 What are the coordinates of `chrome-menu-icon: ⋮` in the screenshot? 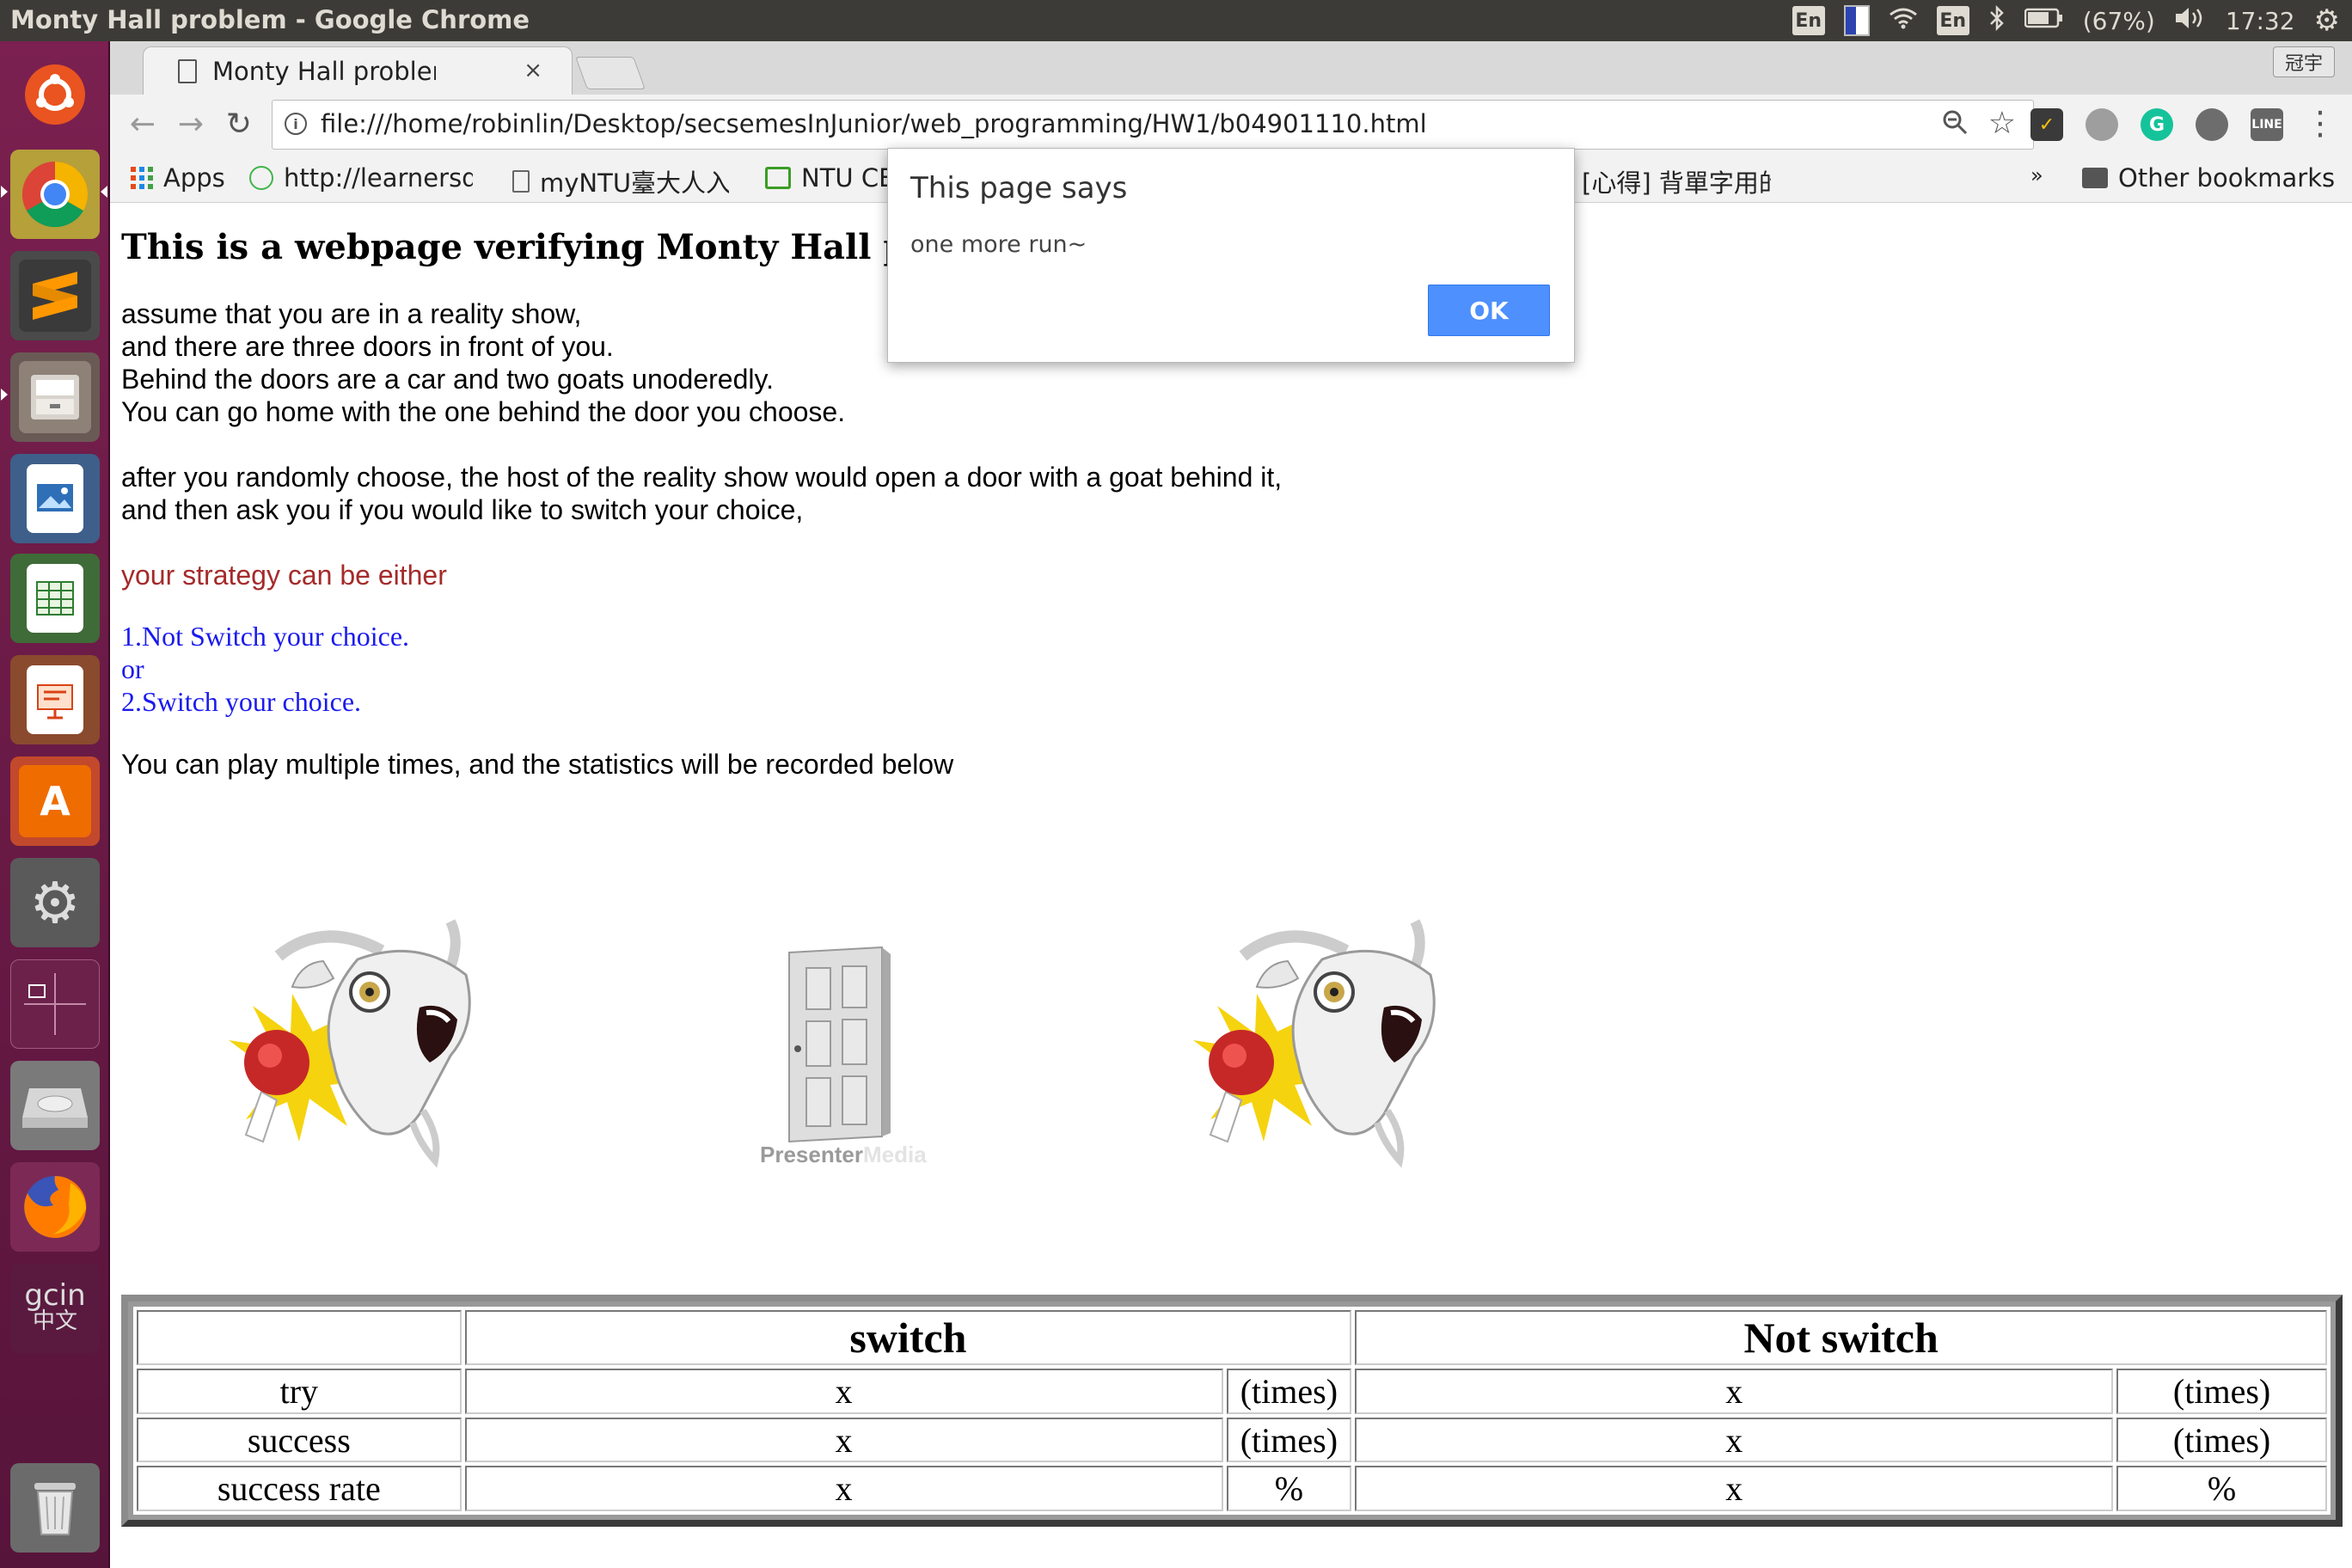 It's located at (2320, 123).